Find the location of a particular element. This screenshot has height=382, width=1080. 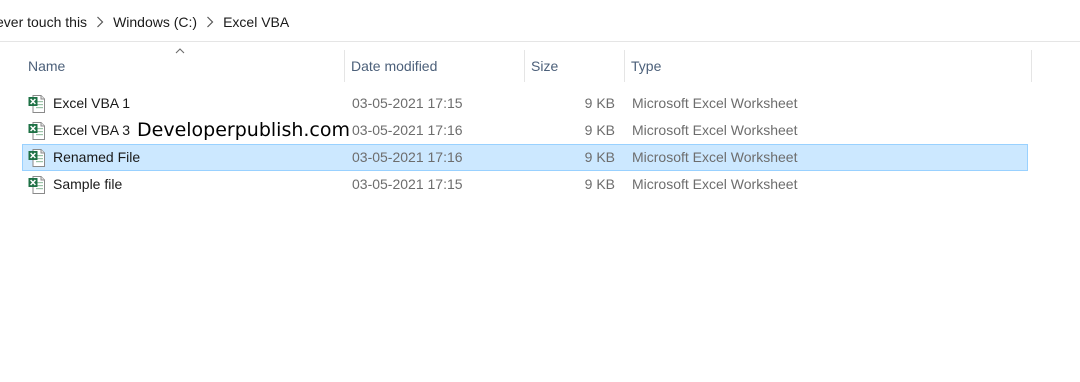

column-header-name: Name is located at coordinates (183, 66).